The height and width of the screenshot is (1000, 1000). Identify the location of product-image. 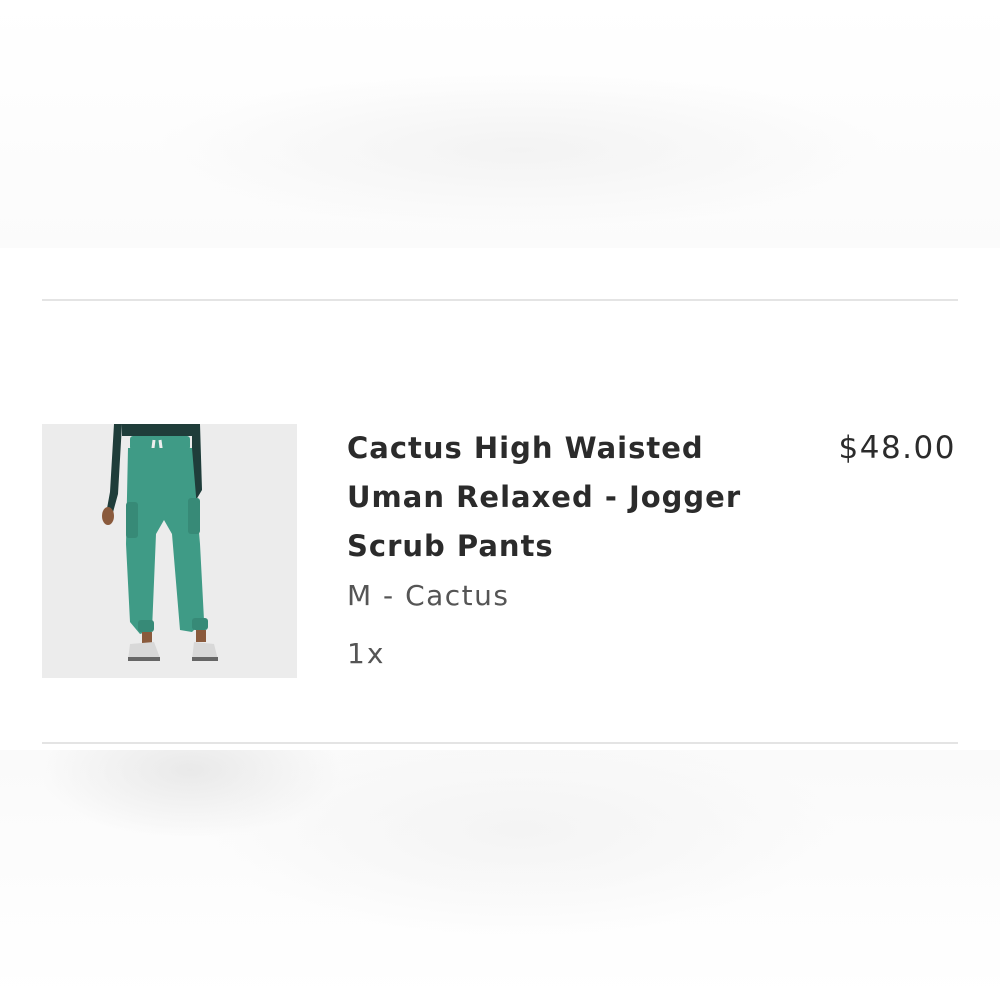
(169, 551).